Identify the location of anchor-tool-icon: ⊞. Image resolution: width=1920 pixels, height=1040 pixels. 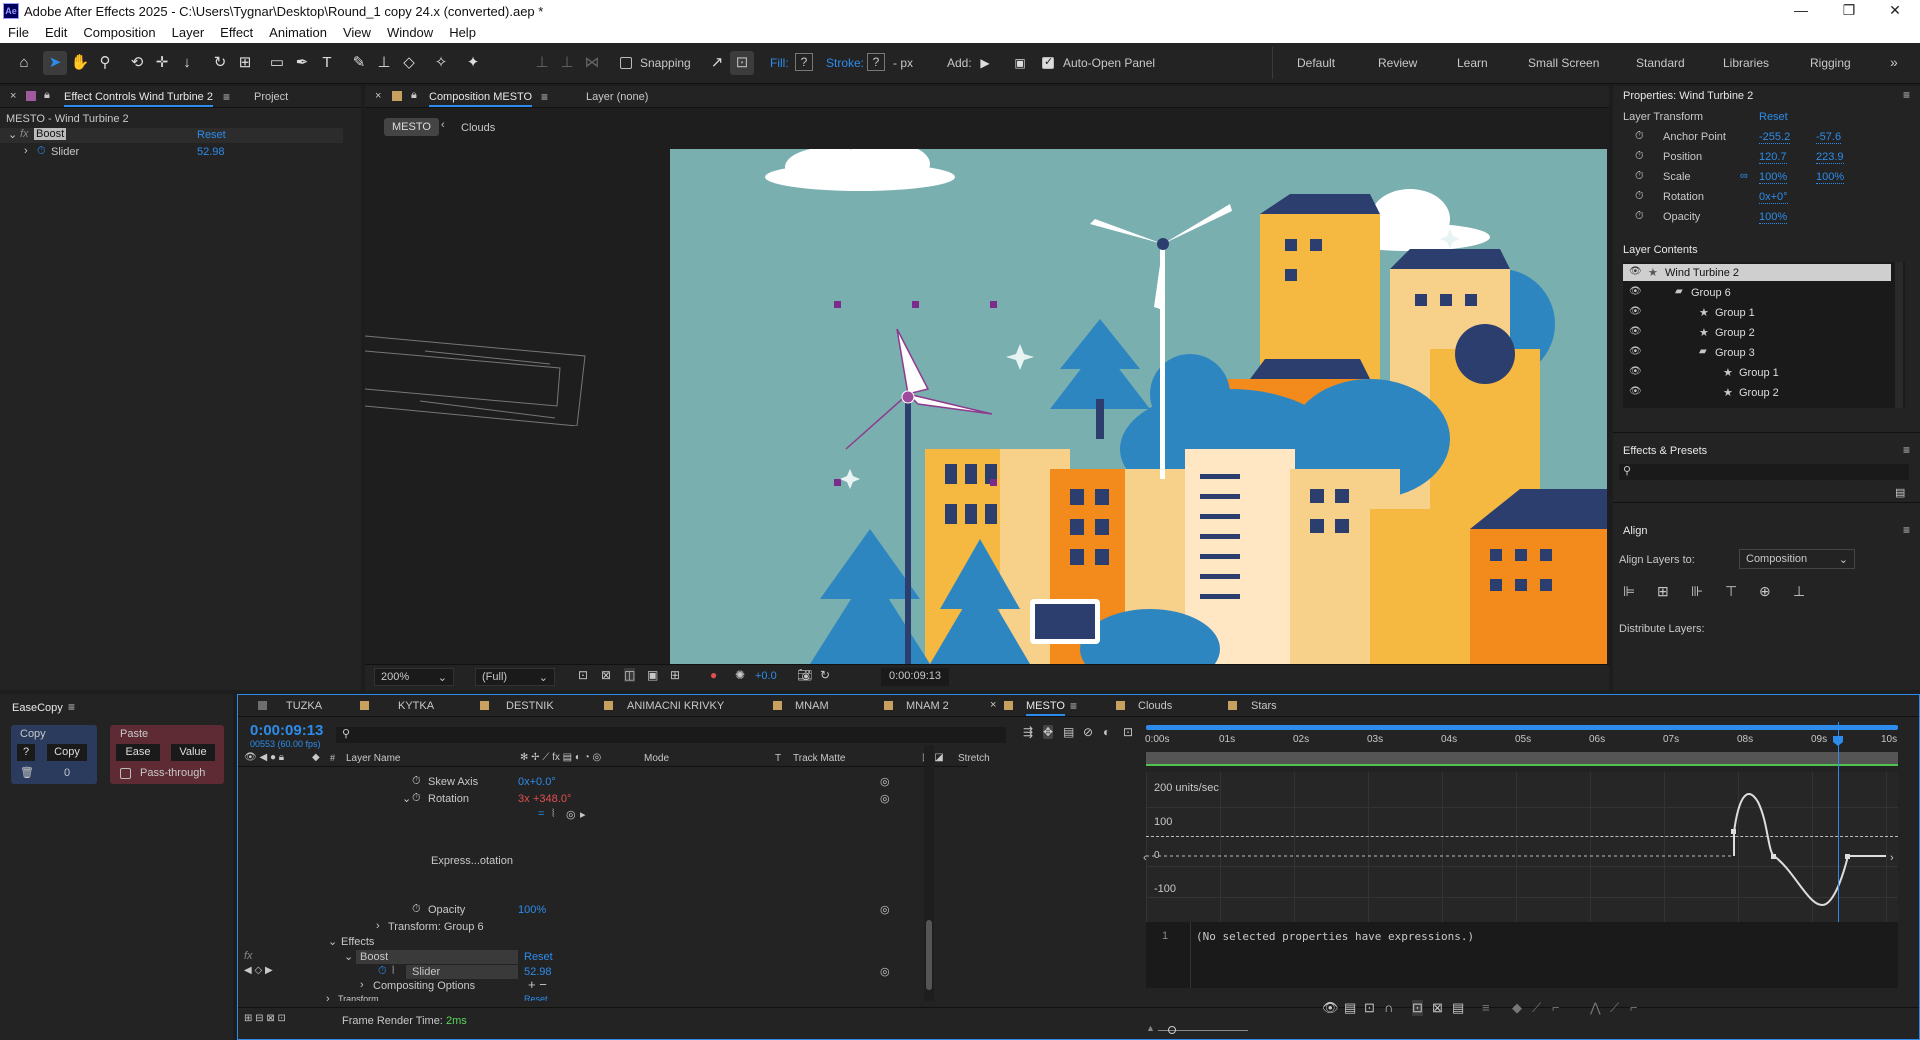
(245, 63).